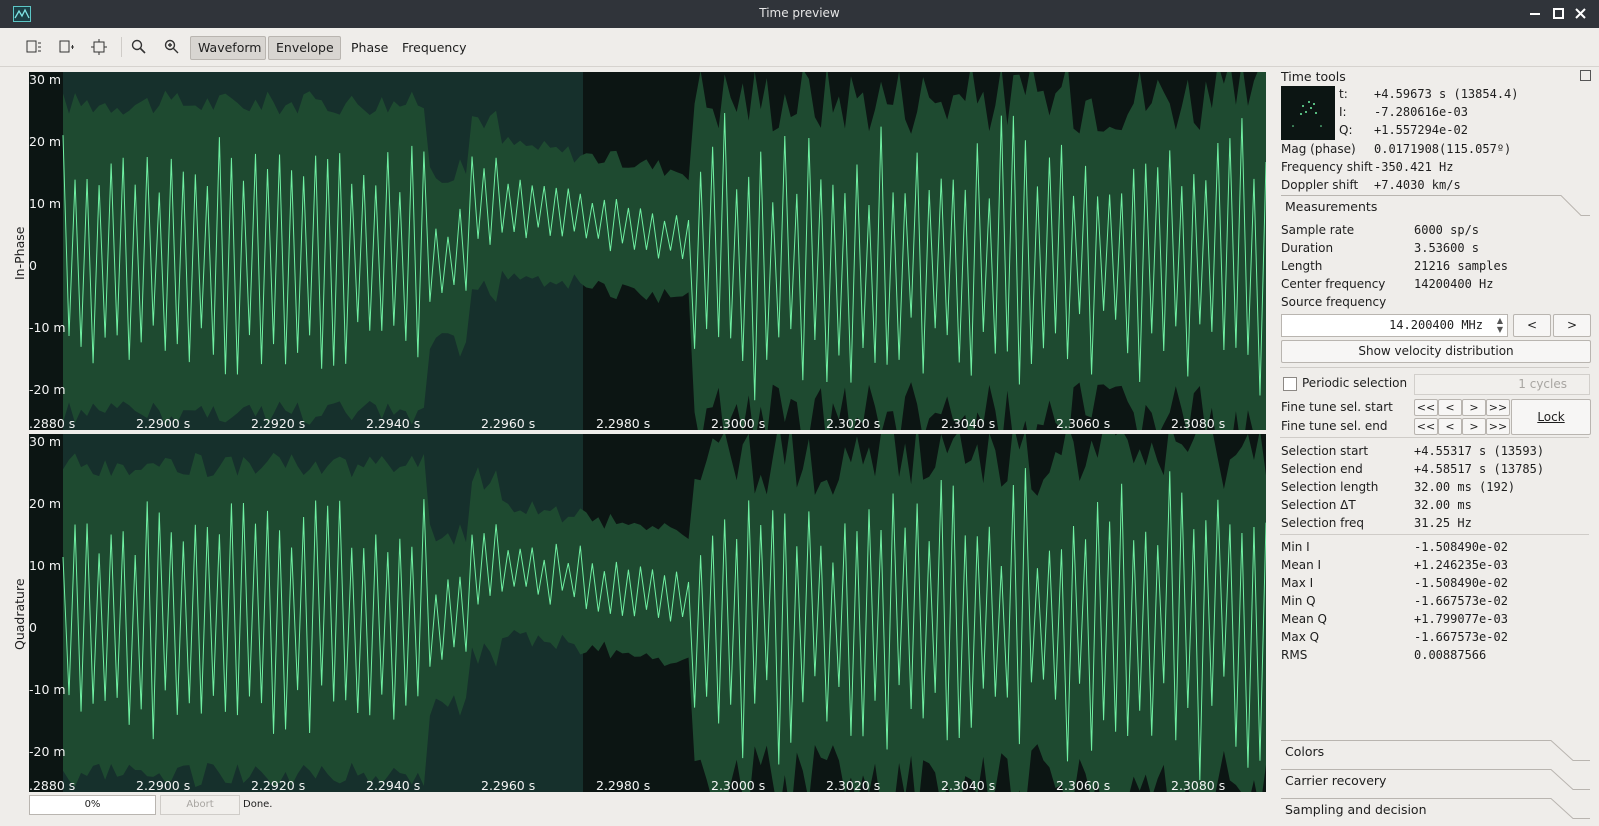 The image size is (1599, 826). I want to click on cycles-value: 1 cycles, so click(1542, 384).